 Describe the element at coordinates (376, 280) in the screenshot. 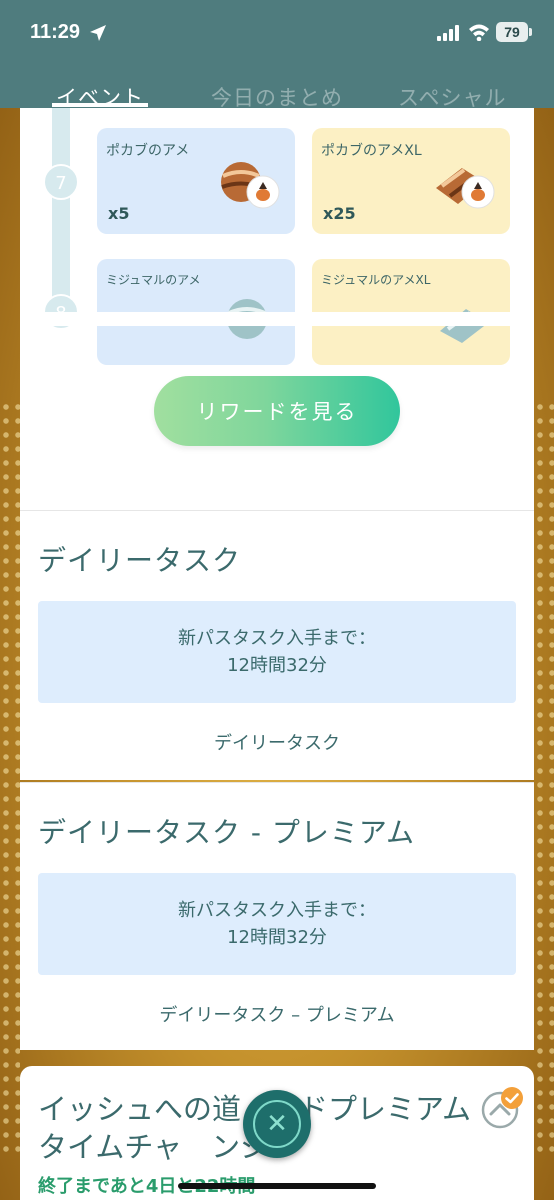

I see `reward-name: ミジュマルのアメXL` at that location.